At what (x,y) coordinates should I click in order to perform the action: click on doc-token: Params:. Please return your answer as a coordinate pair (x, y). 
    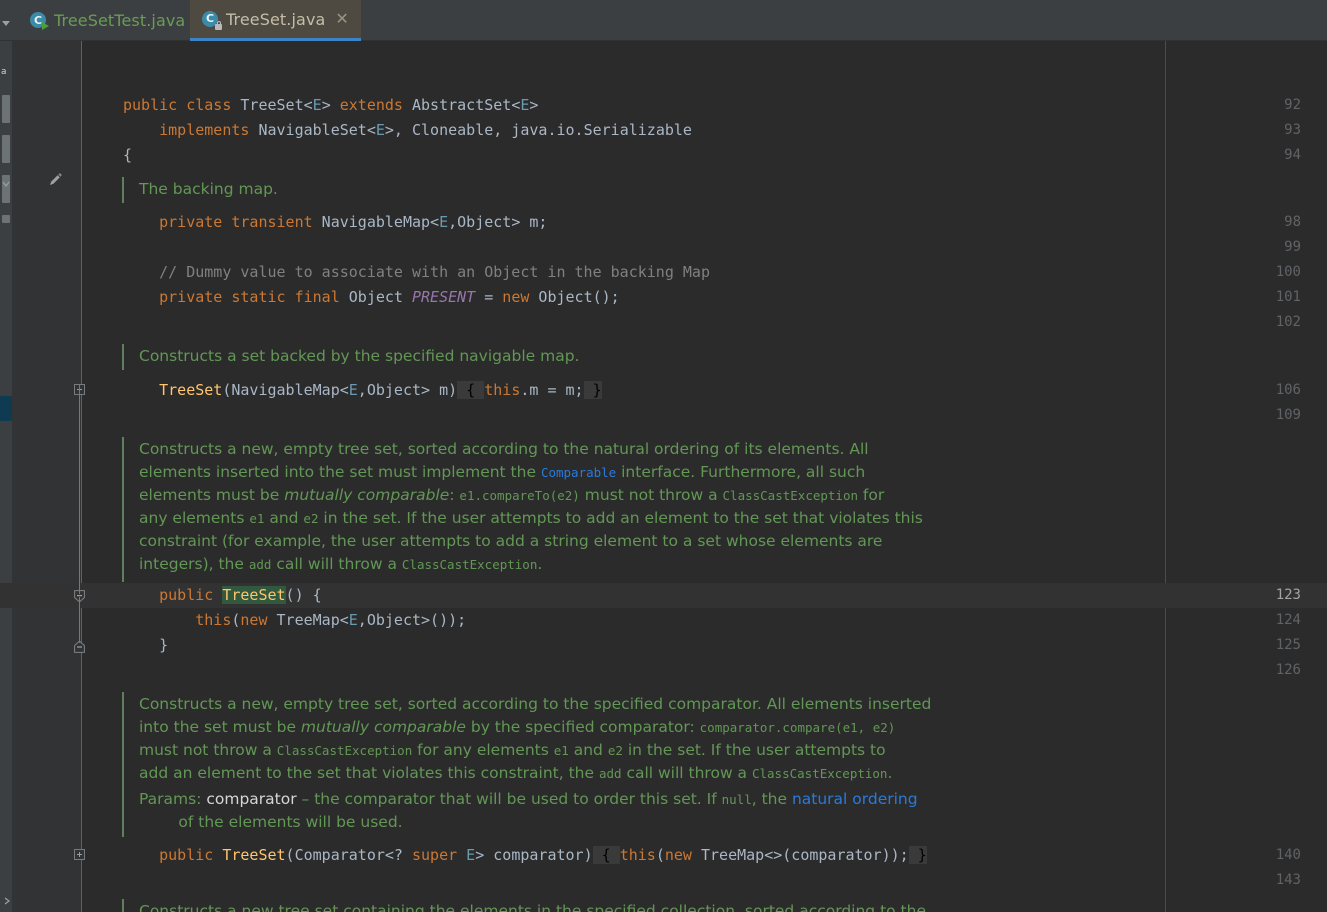
    Looking at the image, I should click on (173, 799).